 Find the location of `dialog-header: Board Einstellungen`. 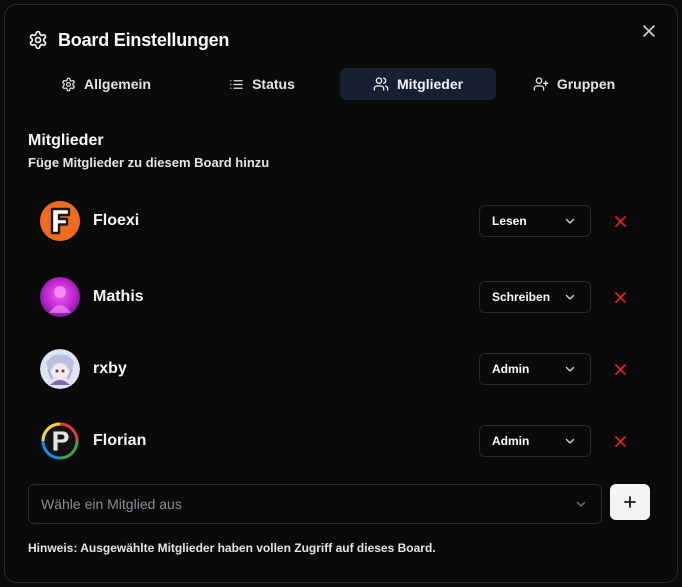

dialog-header: Board Einstellungen is located at coordinates (128, 40).